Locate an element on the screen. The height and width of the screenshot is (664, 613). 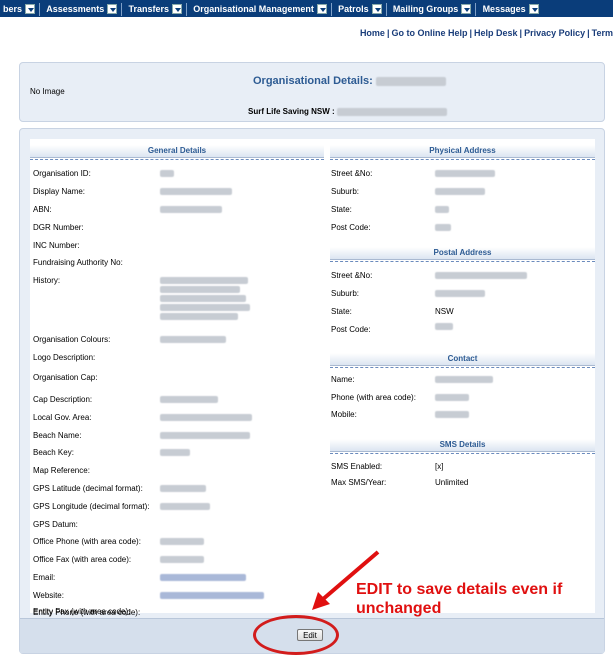
annotation-text: EDIT to save details even if unchanged is located at coordinates (459, 599).